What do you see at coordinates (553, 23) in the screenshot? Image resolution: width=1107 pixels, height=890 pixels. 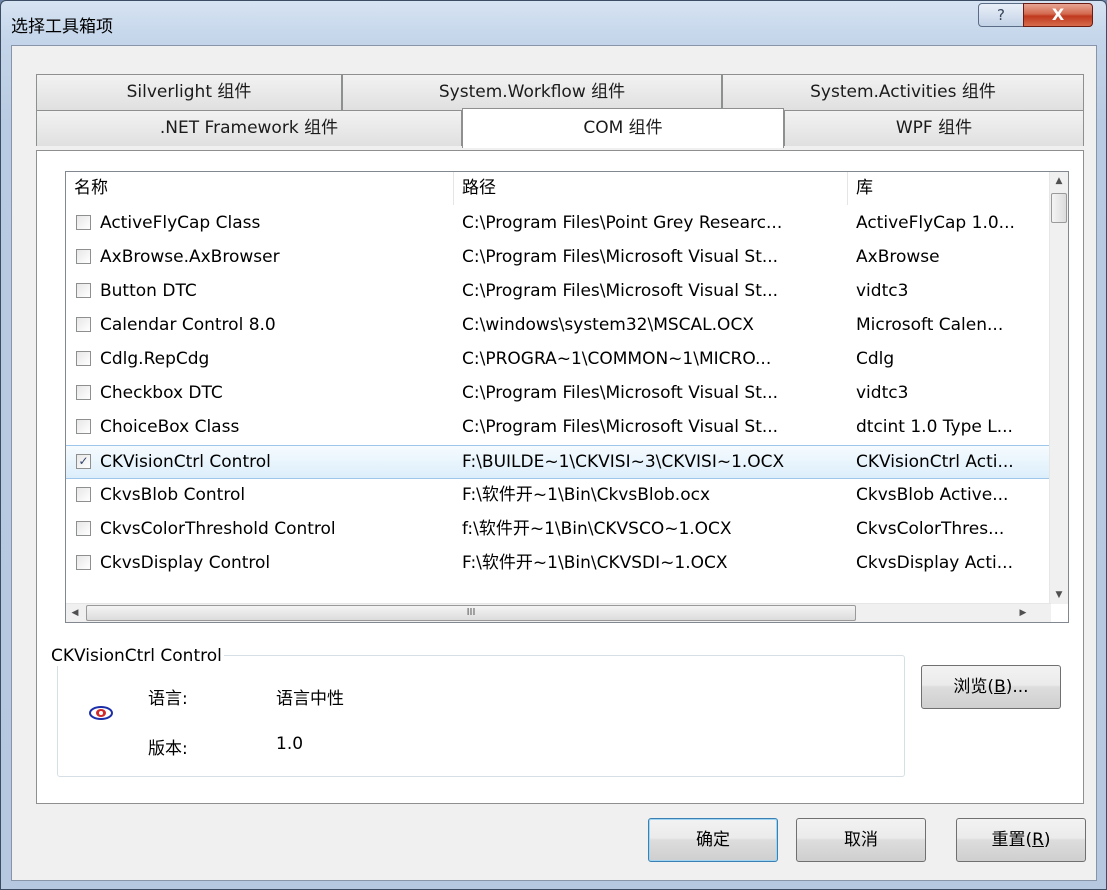 I see `title-bar: 选择工具箱项 ? X` at bounding box center [553, 23].